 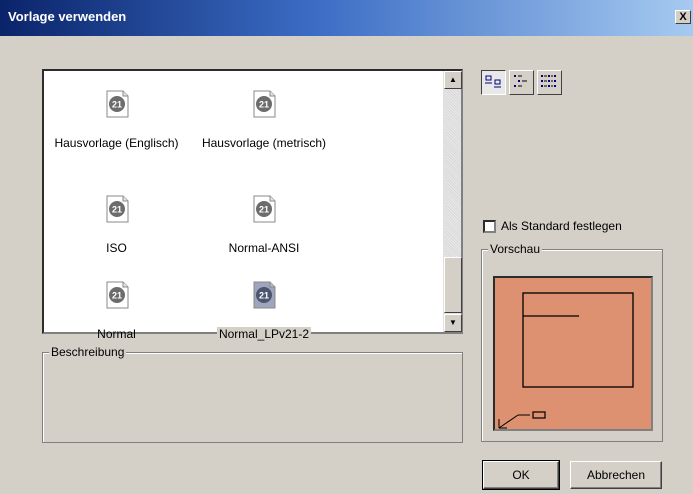 I want to click on template-item: 21 Hausvorlage (Englisch), so click(x=116, y=120).